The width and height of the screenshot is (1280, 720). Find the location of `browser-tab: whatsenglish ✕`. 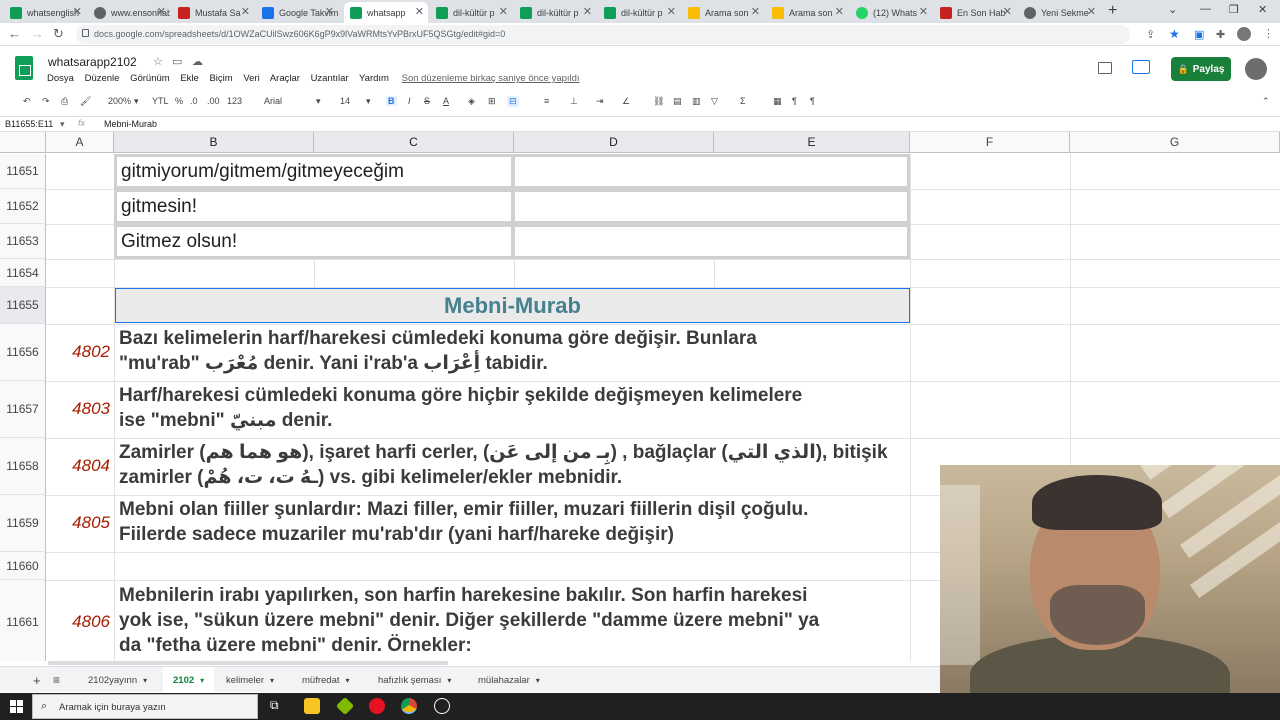

browser-tab: whatsenglish ✕ is located at coordinates (45, 12).